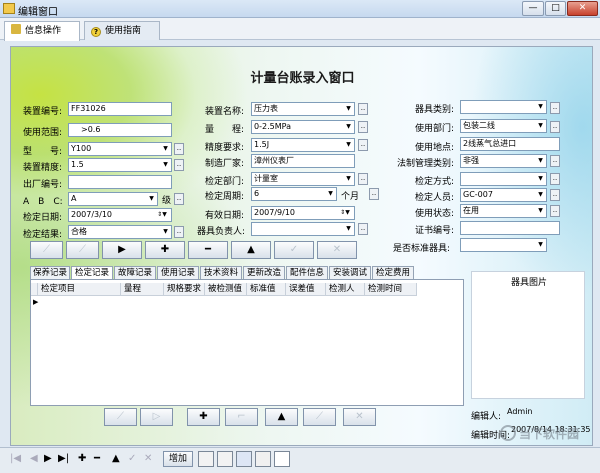  Describe the element at coordinates (120, 149) in the screenshot. I see `model-select: Y100 ▼` at that location.